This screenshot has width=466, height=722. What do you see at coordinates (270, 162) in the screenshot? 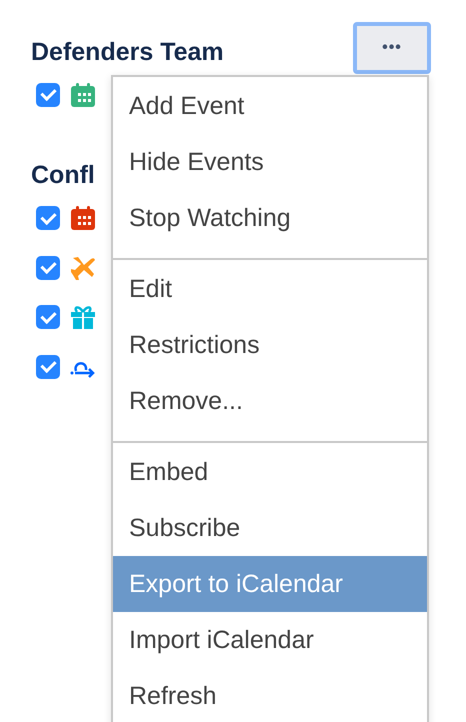
I see `menu-item: Hide Events` at bounding box center [270, 162].